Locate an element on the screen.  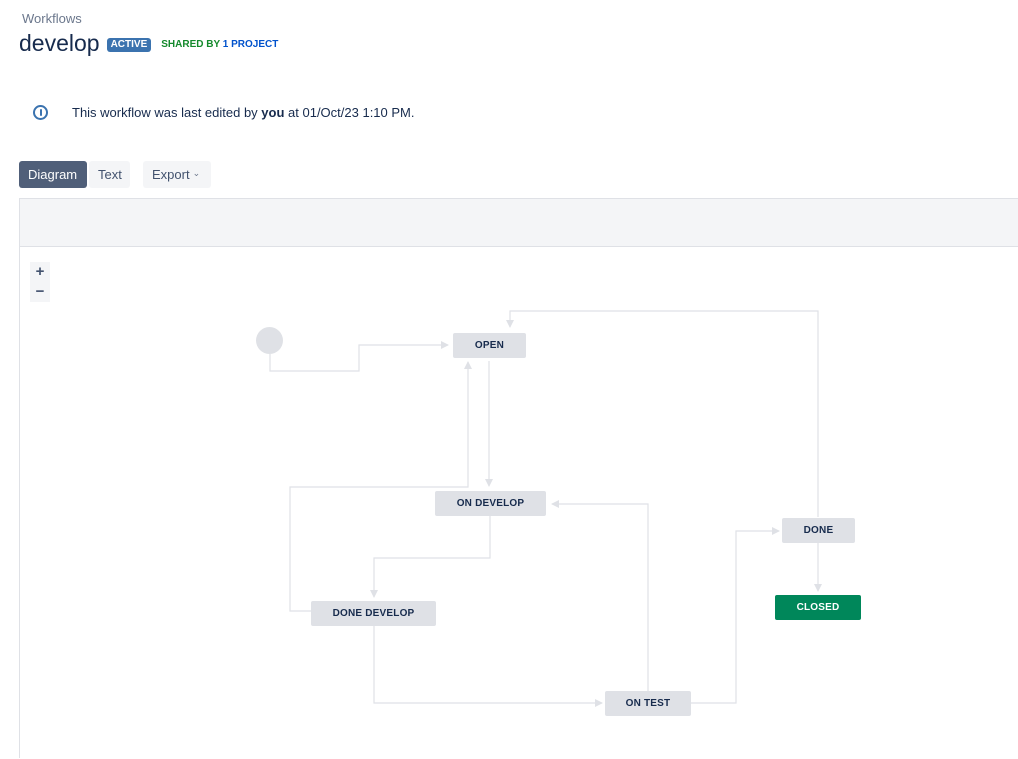
shared-by-info: SHARED BY 1 PROJECT is located at coordinates (219, 44).